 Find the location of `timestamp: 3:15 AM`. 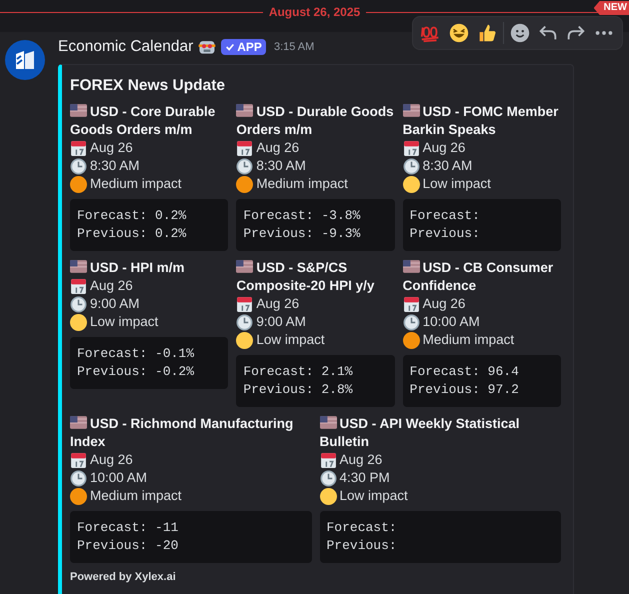

timestamp: 3:15 AM is located at coordinates (294, 47).